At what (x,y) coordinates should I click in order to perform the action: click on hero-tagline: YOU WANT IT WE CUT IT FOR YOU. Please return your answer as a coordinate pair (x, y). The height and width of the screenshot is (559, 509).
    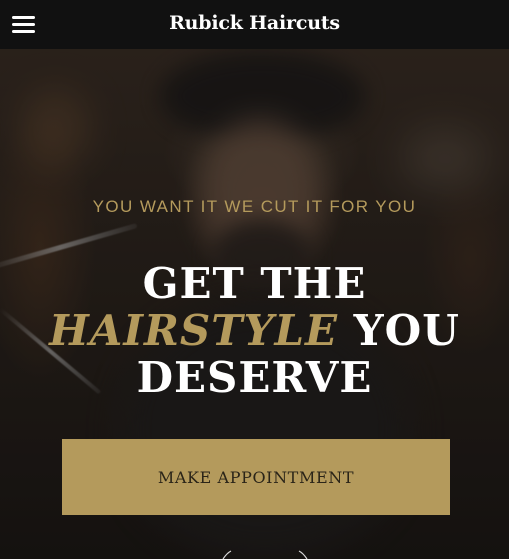
    Looking at the image, I should click on (254, 206).